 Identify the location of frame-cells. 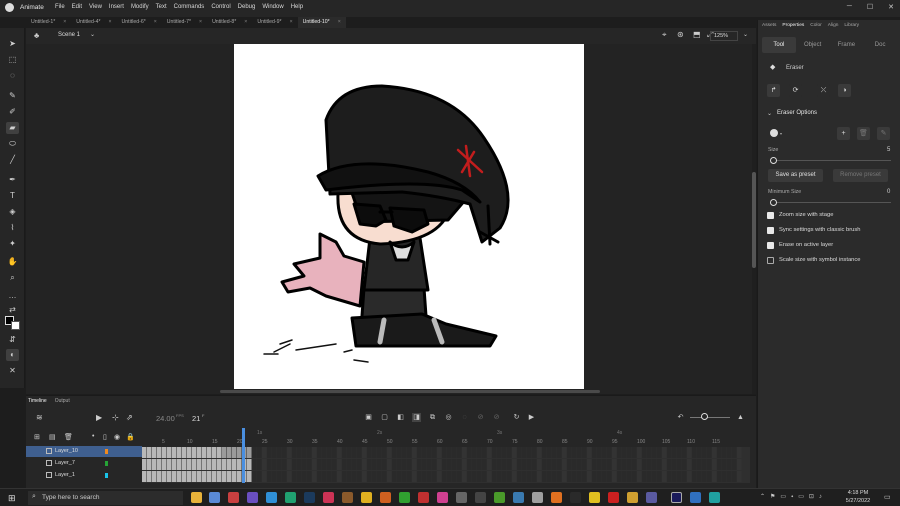
(446, 465).